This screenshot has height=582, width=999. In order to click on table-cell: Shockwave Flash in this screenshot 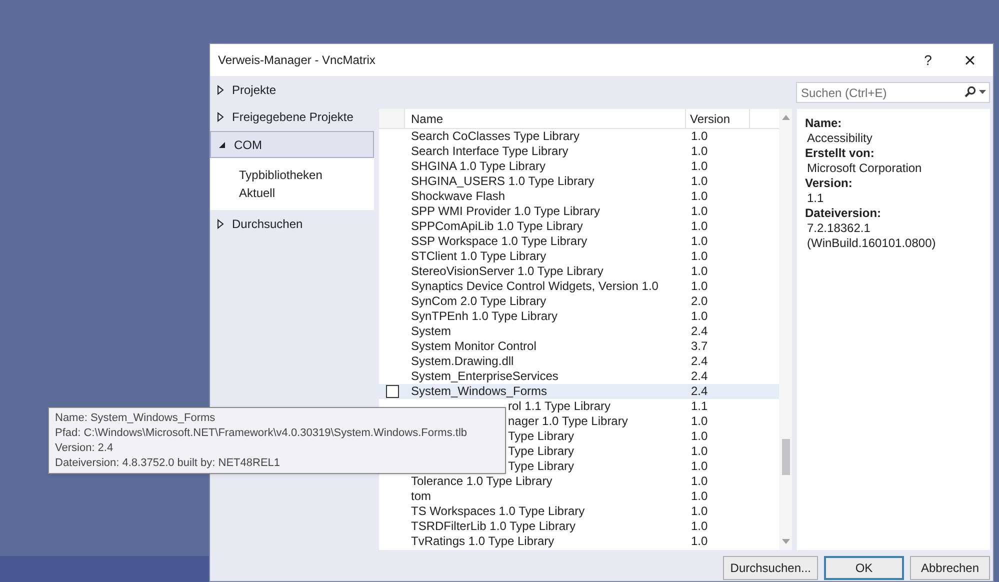, I will do `click(458, 196)`.